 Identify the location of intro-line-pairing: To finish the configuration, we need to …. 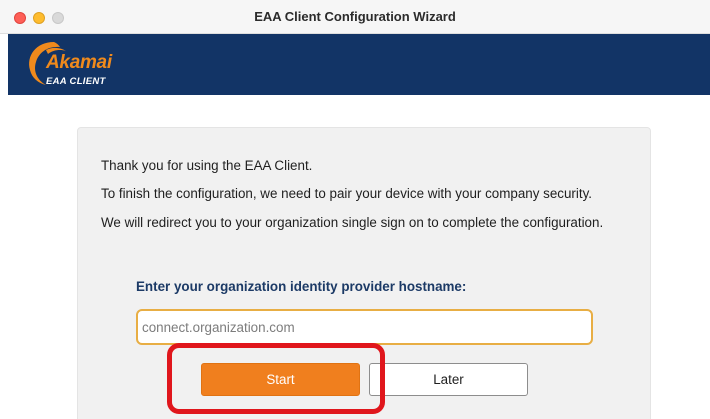
(346, 193).